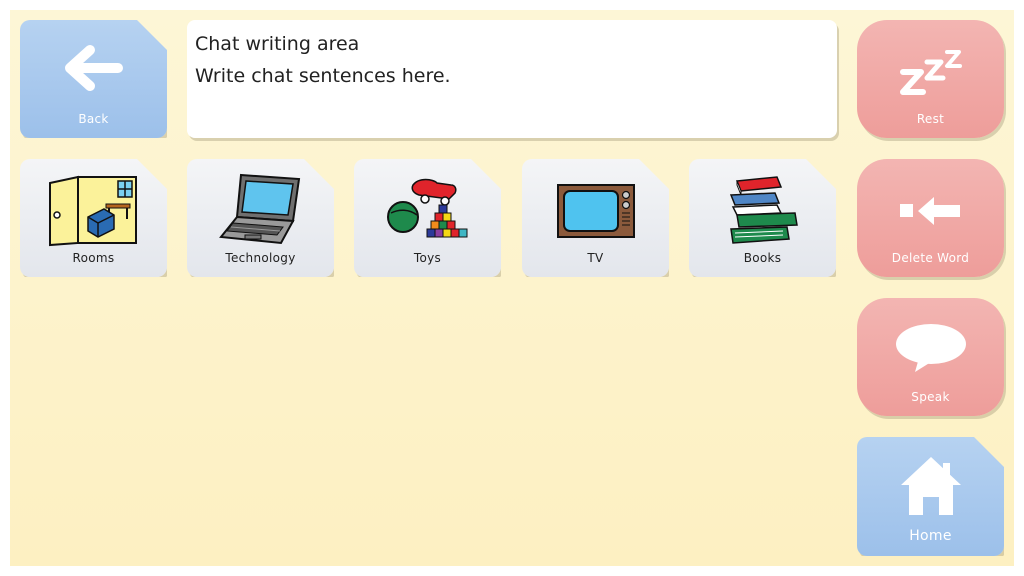  What do you see at coordinates (930, 486) in the screenshot?
I see `house-icon` at bounding box center [930, 486].